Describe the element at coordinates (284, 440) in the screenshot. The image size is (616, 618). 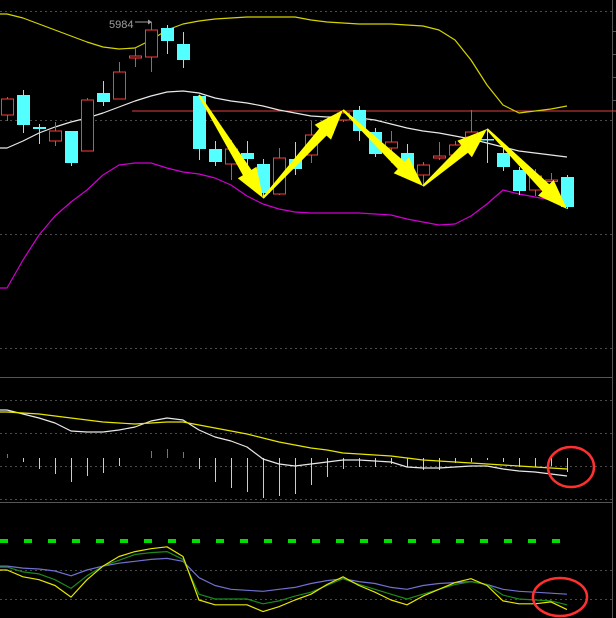
I see `macd-dea-line` at that location.